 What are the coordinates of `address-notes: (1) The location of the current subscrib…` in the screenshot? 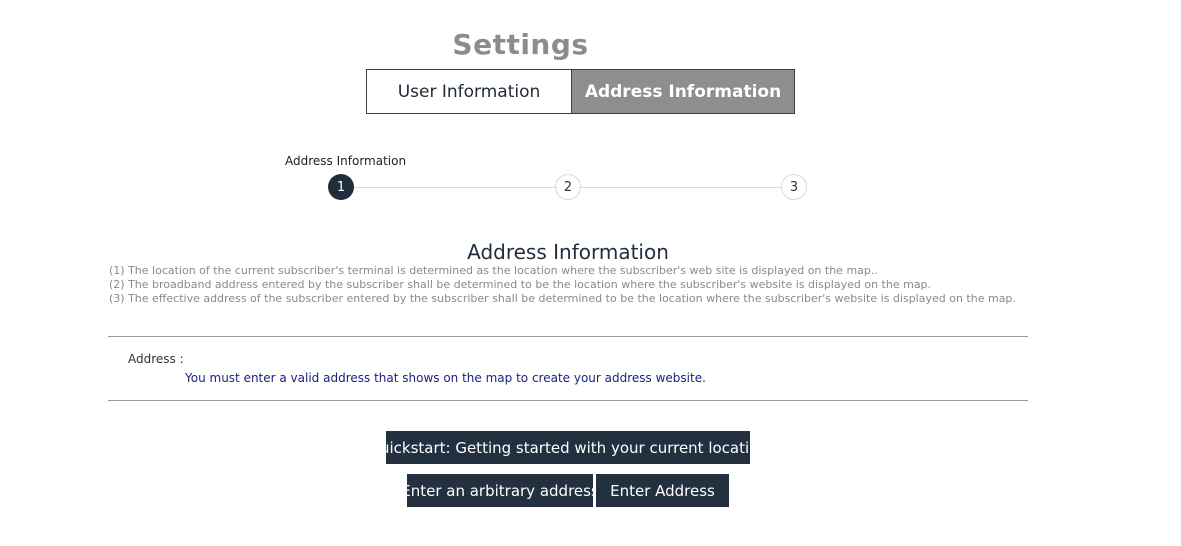 It's located at (562, 285).